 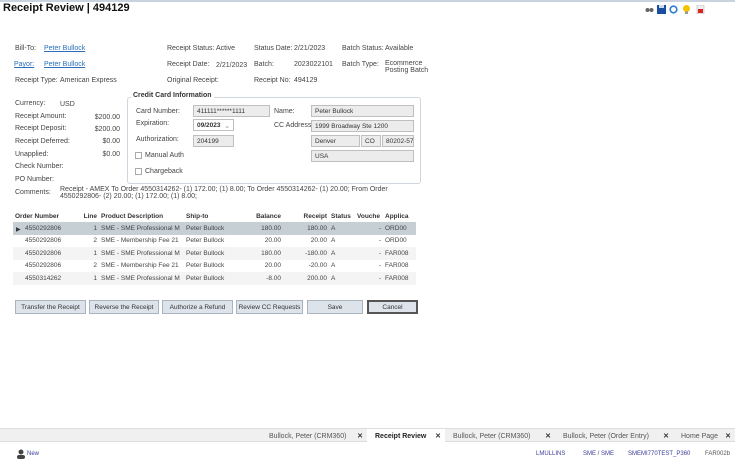 What do you see at coordinates (34, 179) in the screenshot?
I see `po-number-label: PO Number:` at bounding box center [34, 179].